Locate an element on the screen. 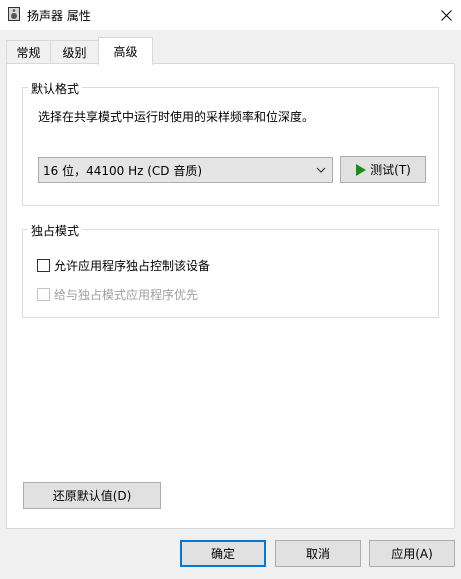 Image resolution: width=461 pixels, height=579 pixels. tab-advanced: 高级 is located at coordinates (125, 51).